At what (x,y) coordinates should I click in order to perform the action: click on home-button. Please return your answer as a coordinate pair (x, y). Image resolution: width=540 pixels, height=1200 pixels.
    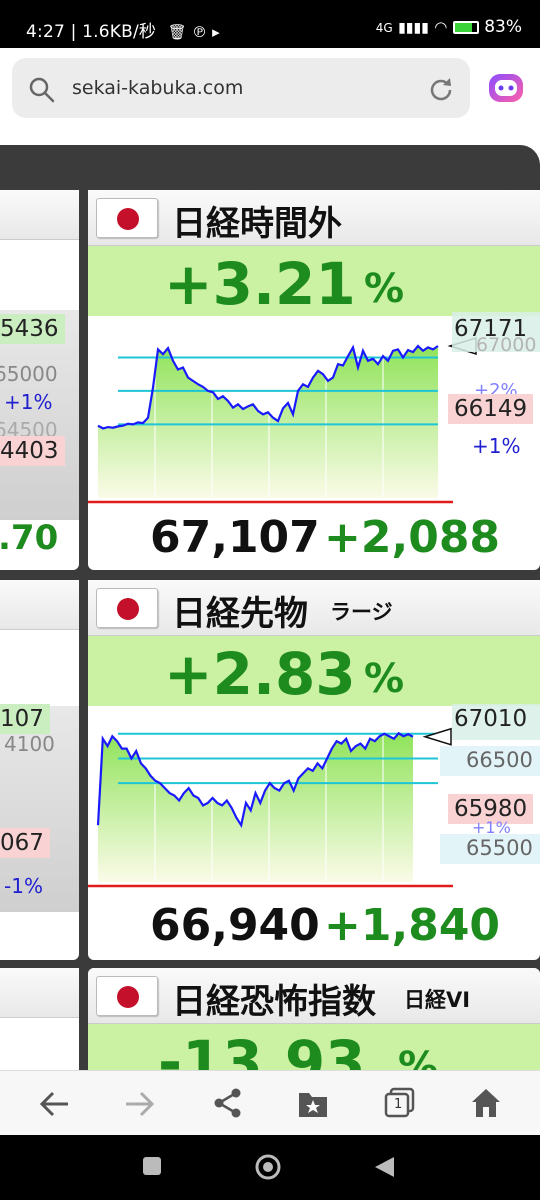
    Looking at the image, I should click on (268, 1167).